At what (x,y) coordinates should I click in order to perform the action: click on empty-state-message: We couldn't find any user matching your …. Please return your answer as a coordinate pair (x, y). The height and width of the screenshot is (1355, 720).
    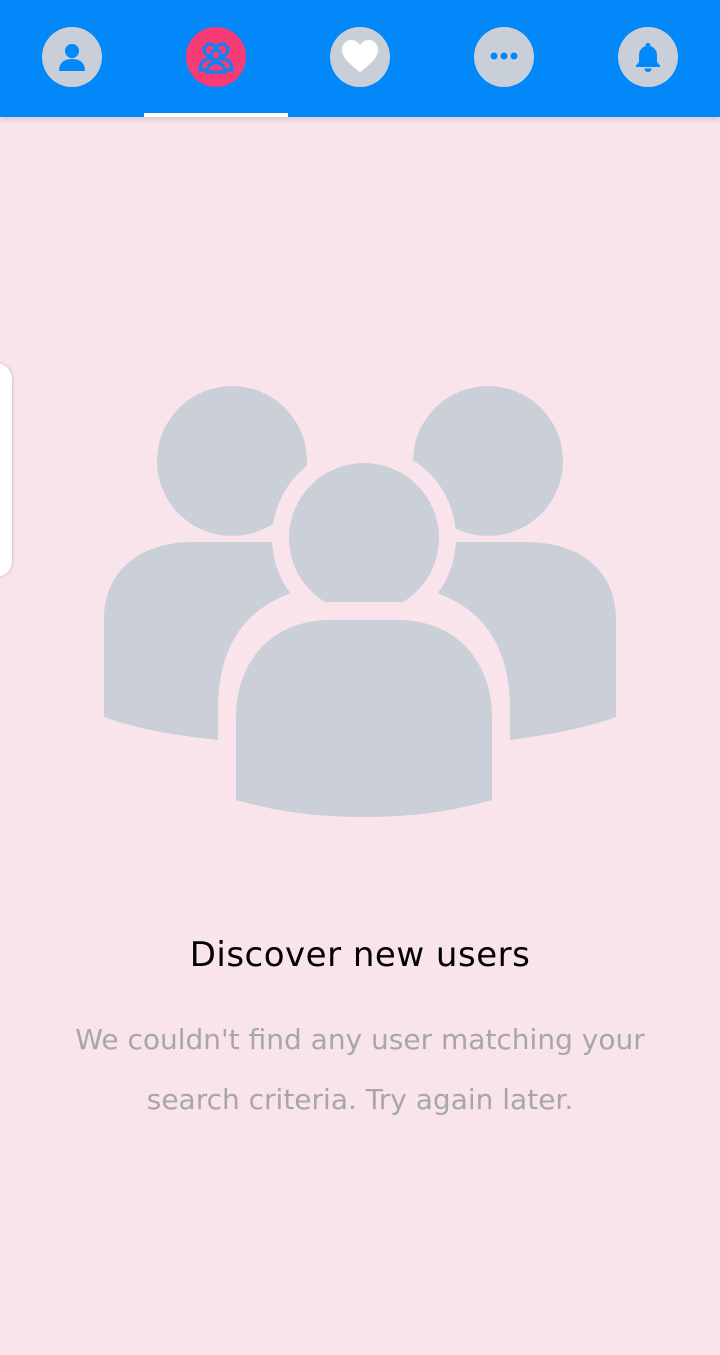
    Looking at the image, I should click on (360, 1069).